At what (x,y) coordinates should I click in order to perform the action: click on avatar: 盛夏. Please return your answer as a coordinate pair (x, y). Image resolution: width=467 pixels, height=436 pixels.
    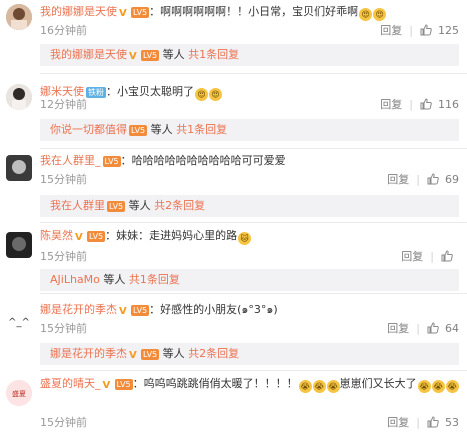
    Looking at the image, I should click on (19, 393).